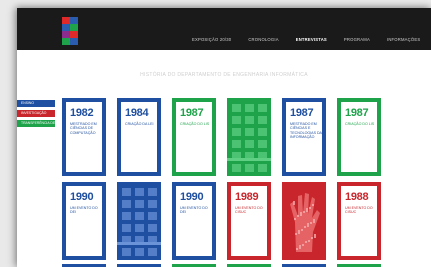 The height and width of the screenshot is (267, 431). I want to click on nav-item-cronologia: CRONOLOGIA, so click(263, 39).